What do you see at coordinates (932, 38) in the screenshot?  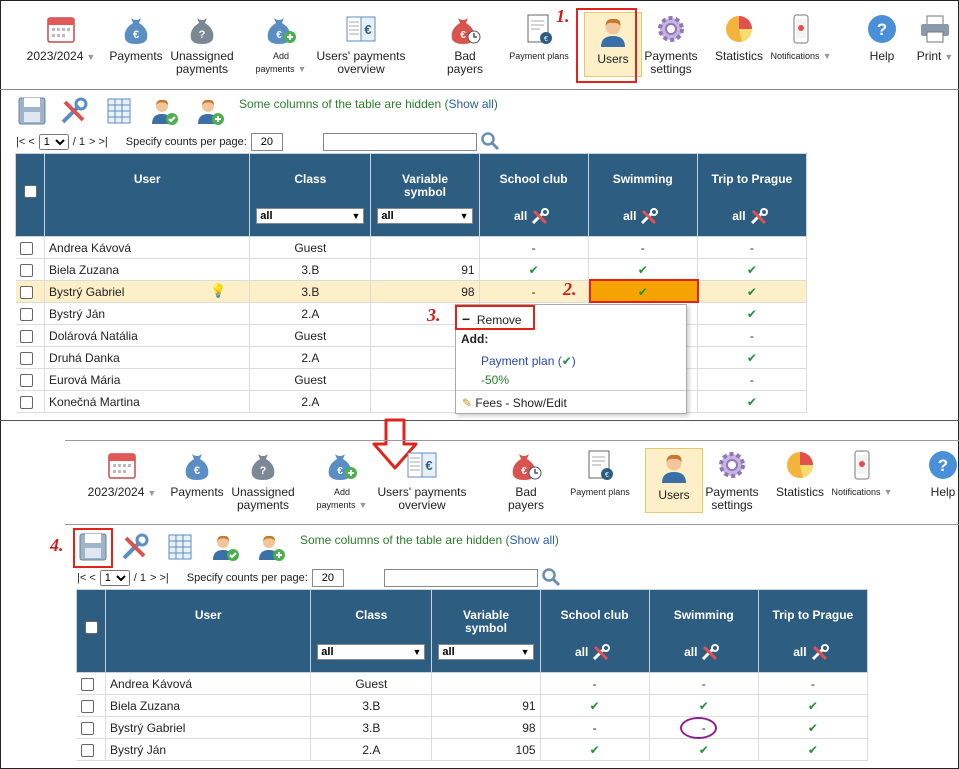 I see `toolbar-printer-button: Print ▼` at bounding box center [932, 38].